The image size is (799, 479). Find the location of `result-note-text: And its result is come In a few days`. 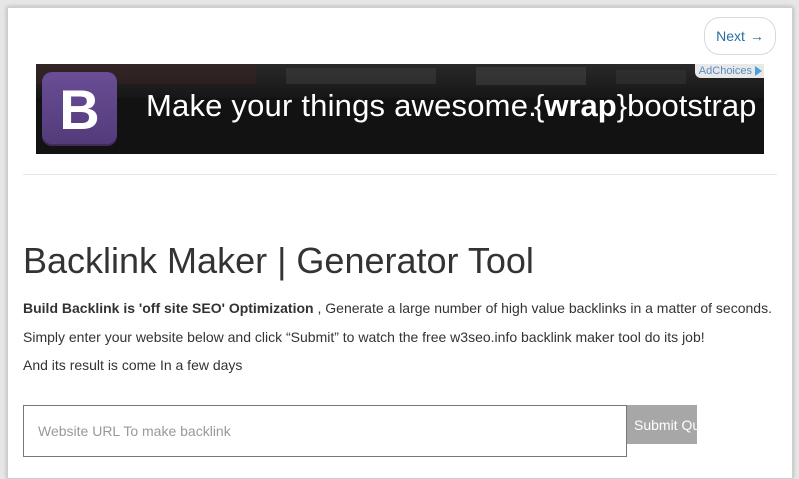

result-note-text: And its result is come In a few days is located at coordinates (133, 365).